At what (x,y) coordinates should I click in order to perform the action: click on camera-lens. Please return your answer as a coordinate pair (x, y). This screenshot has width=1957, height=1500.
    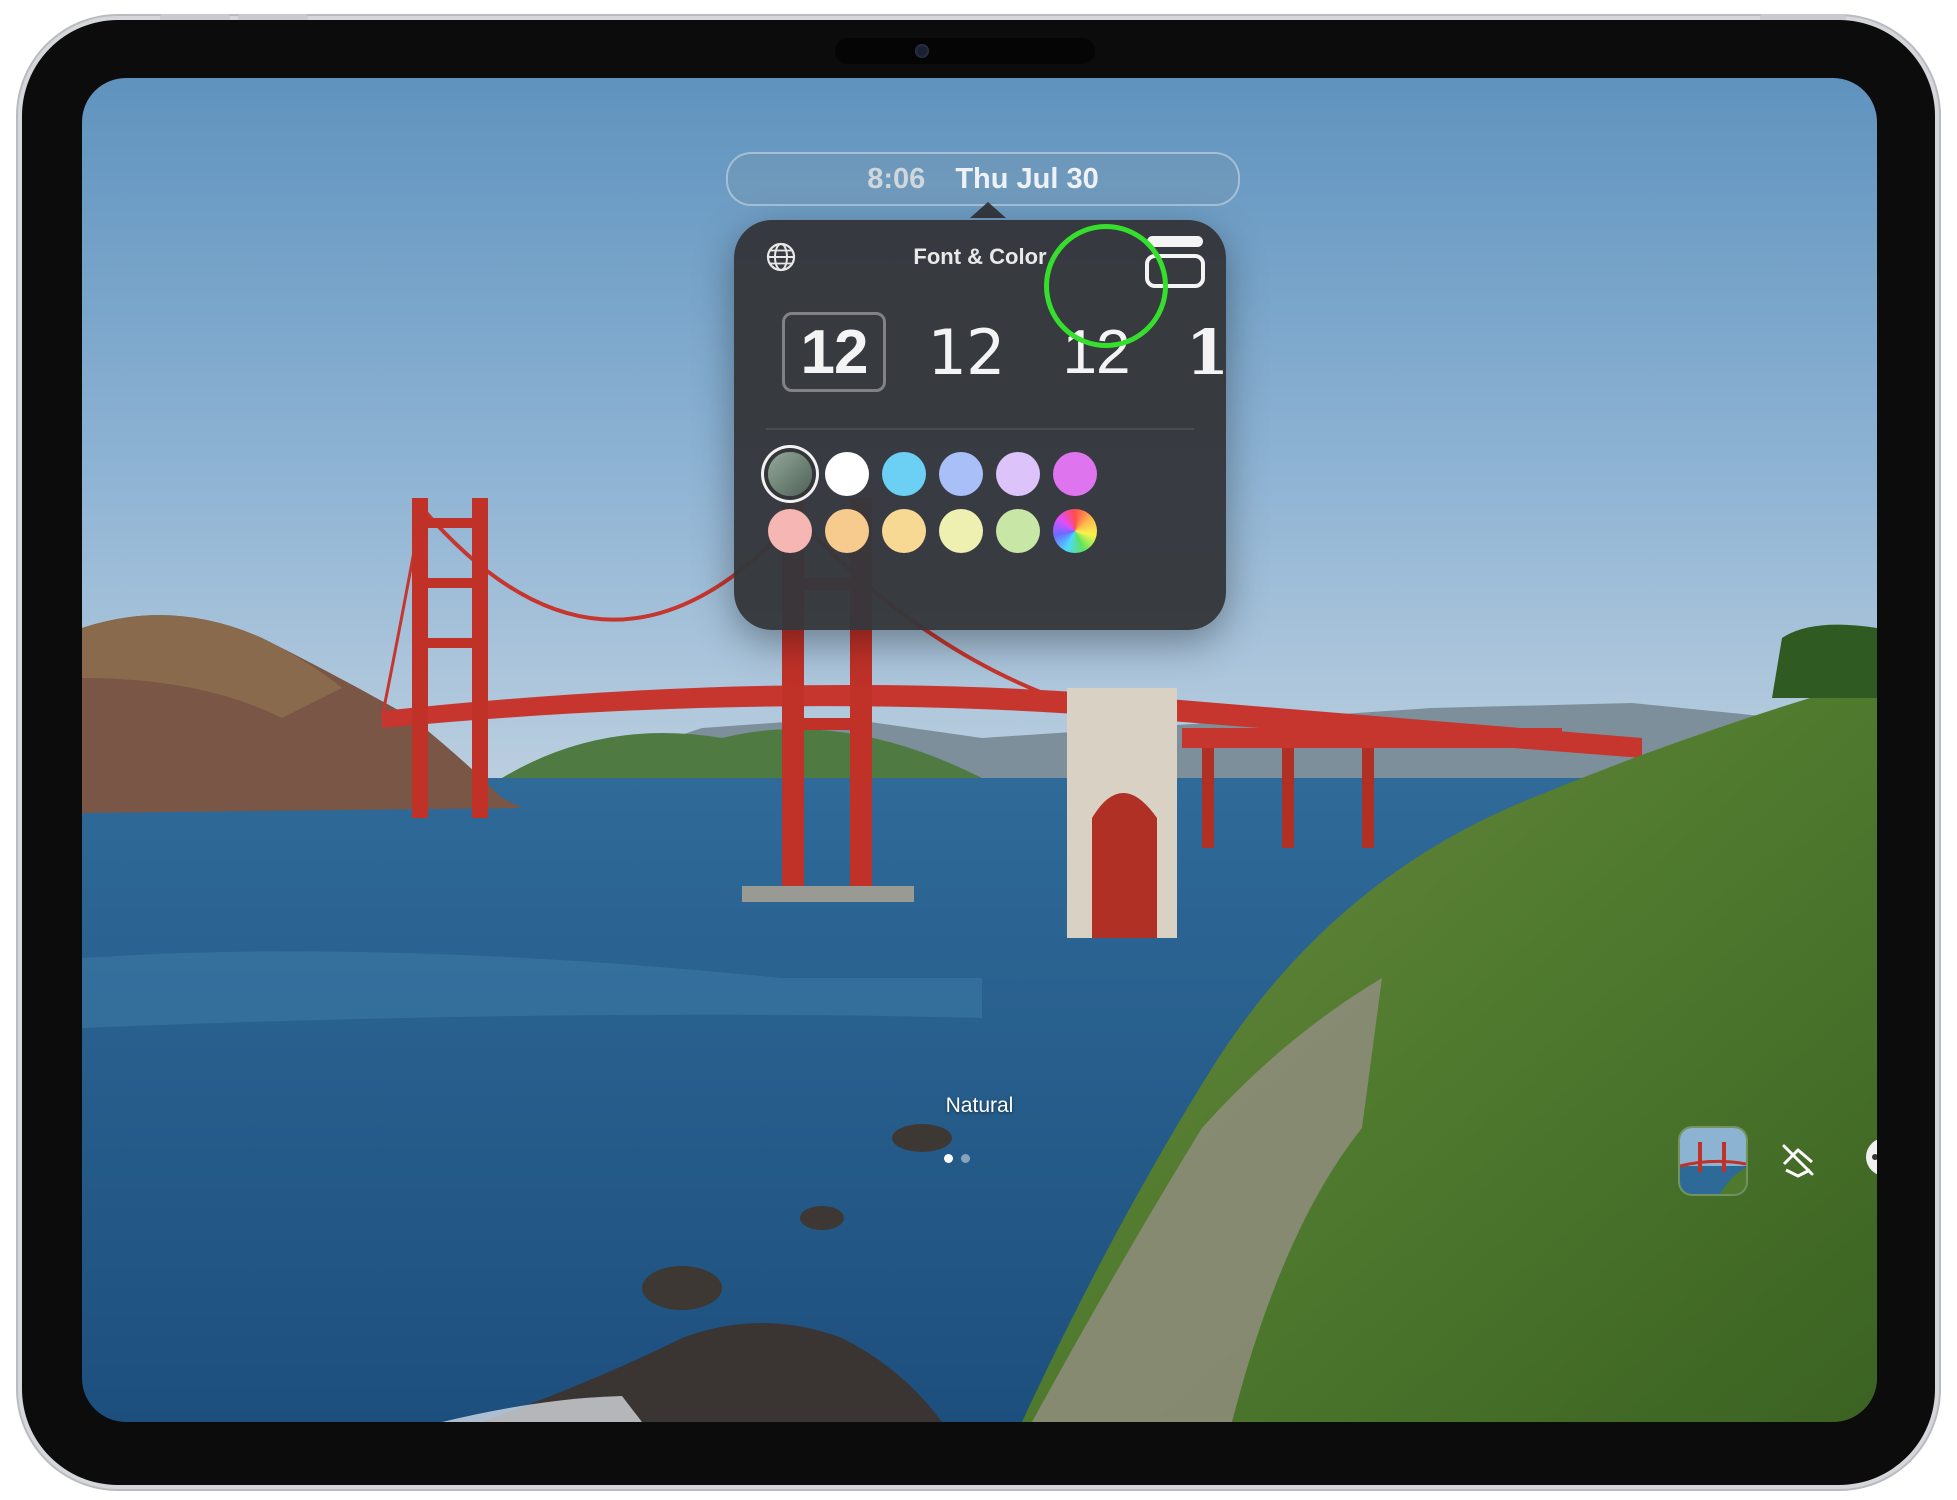
    Looking at the image, I should click on (922, 51).